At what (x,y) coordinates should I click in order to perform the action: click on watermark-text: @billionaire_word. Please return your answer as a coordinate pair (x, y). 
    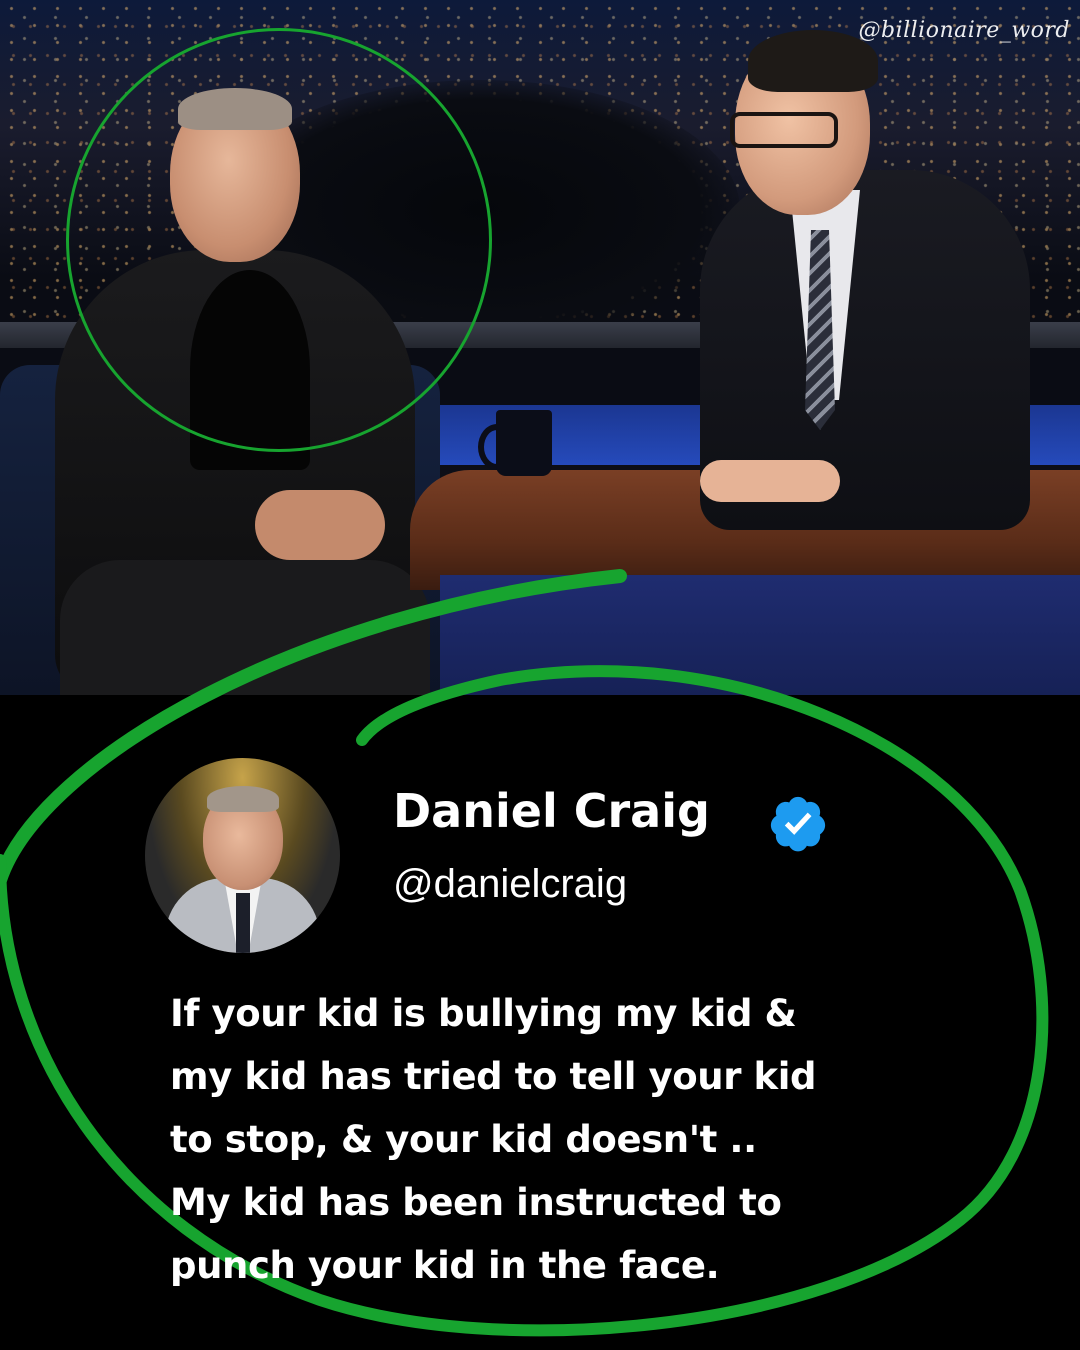
    Looking at the image, I should click on (964, 30).